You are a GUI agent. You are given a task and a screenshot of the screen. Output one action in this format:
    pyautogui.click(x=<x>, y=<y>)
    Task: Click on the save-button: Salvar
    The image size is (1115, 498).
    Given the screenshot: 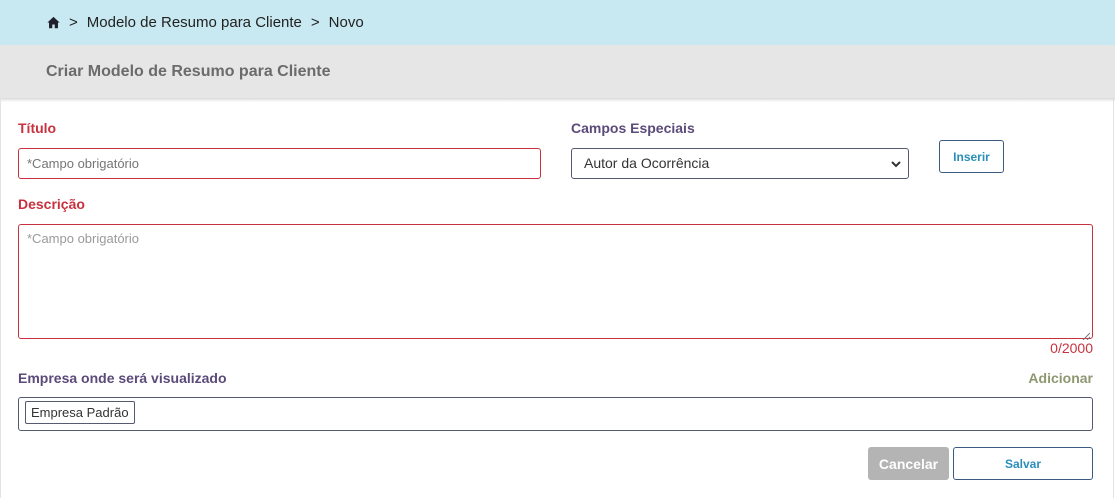 What is the action you would take?
    pyautogui.click(x=1023, y=463)
    